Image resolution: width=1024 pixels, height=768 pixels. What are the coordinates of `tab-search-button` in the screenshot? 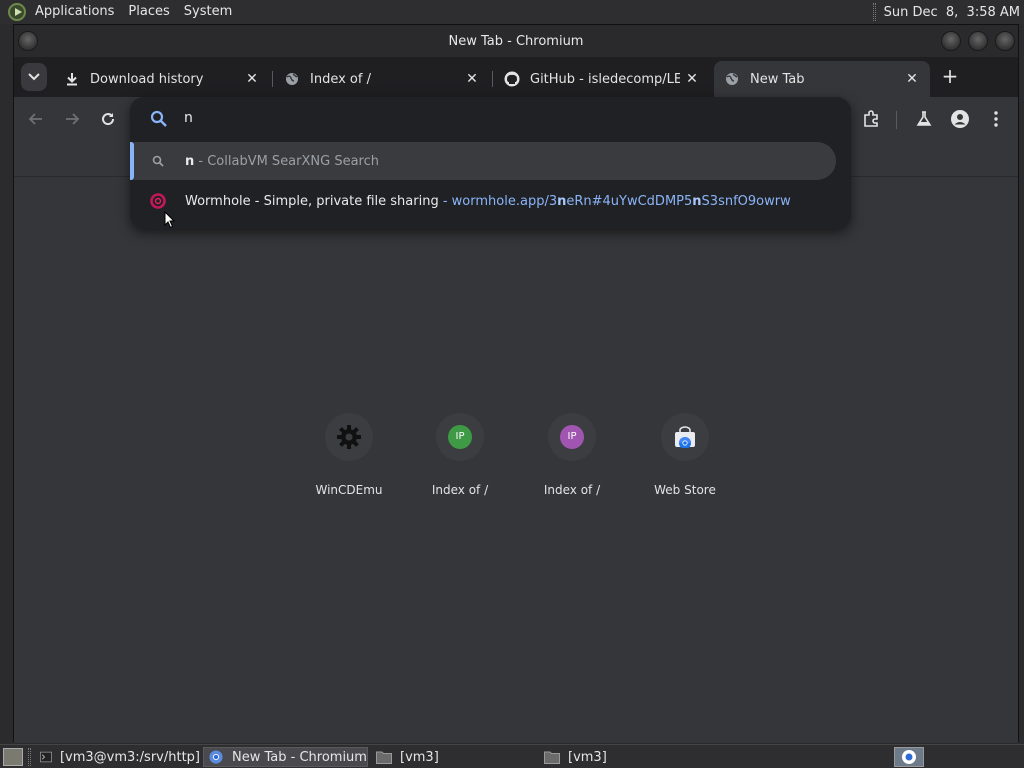 It's located at (34, 77).